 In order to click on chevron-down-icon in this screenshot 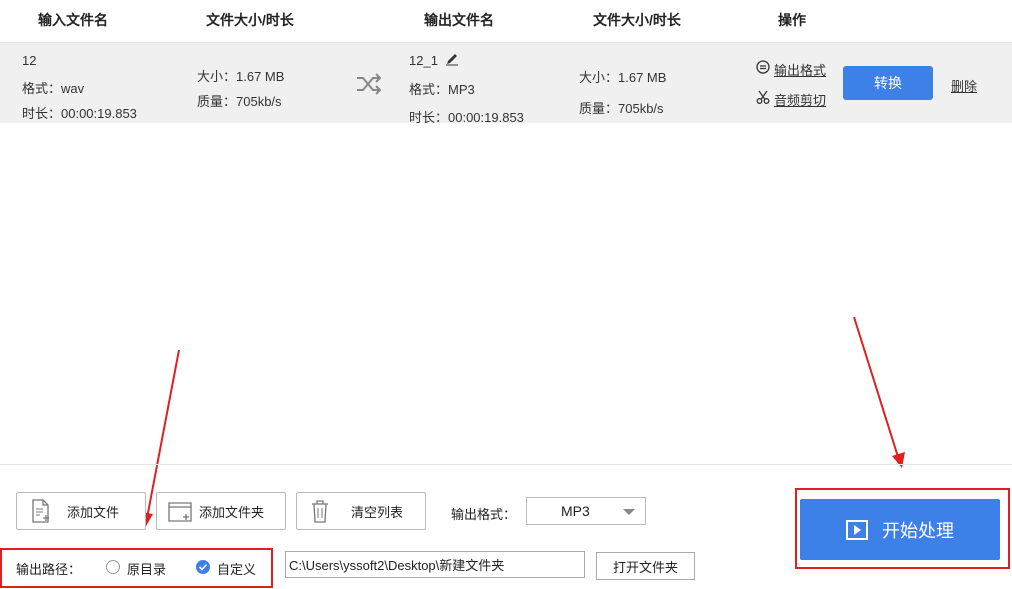, I will do `click(629, 512)`.